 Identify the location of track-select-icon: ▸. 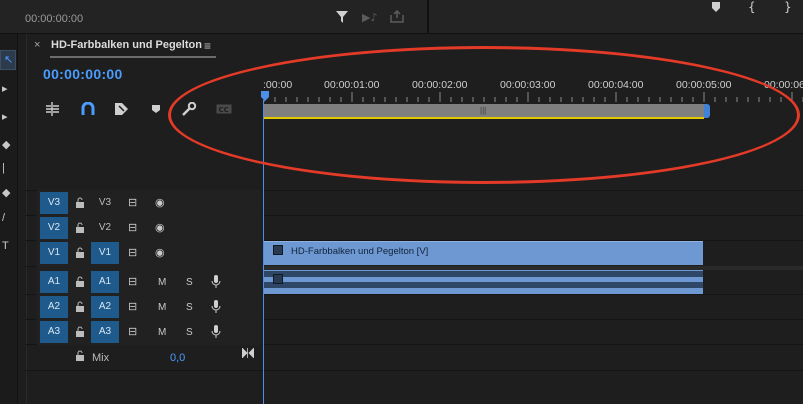
(8, 88).